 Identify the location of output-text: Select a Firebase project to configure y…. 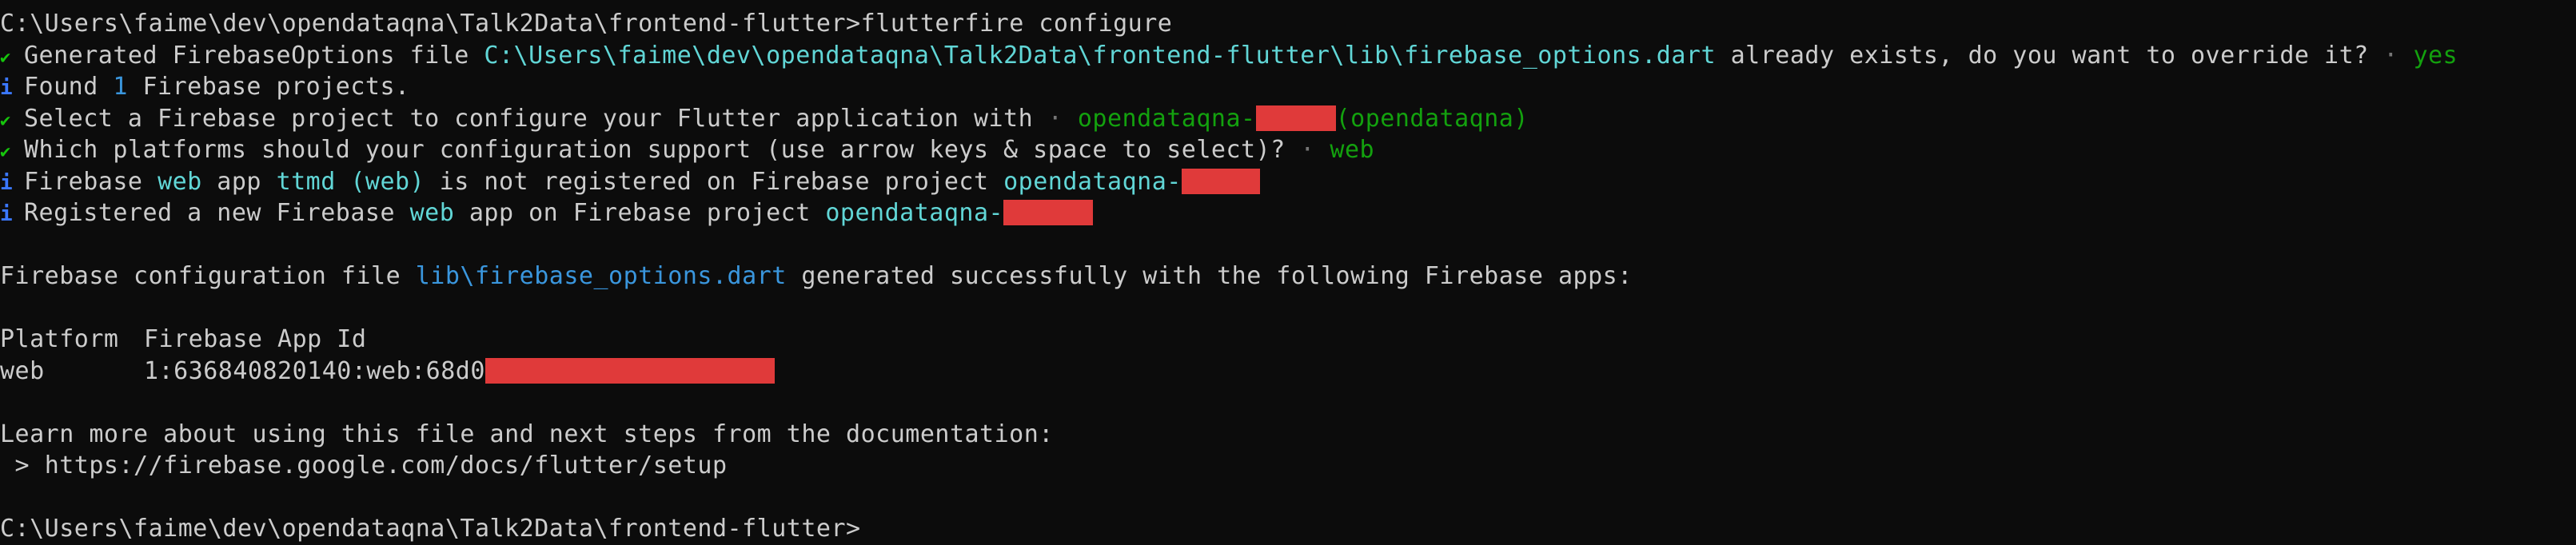
(529, 118).